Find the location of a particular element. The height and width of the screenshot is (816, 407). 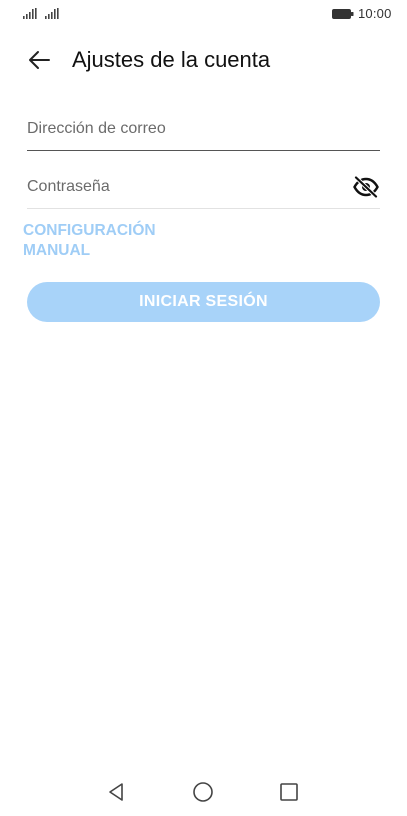

arrow-left-icon is located at coordinates (39, 60).